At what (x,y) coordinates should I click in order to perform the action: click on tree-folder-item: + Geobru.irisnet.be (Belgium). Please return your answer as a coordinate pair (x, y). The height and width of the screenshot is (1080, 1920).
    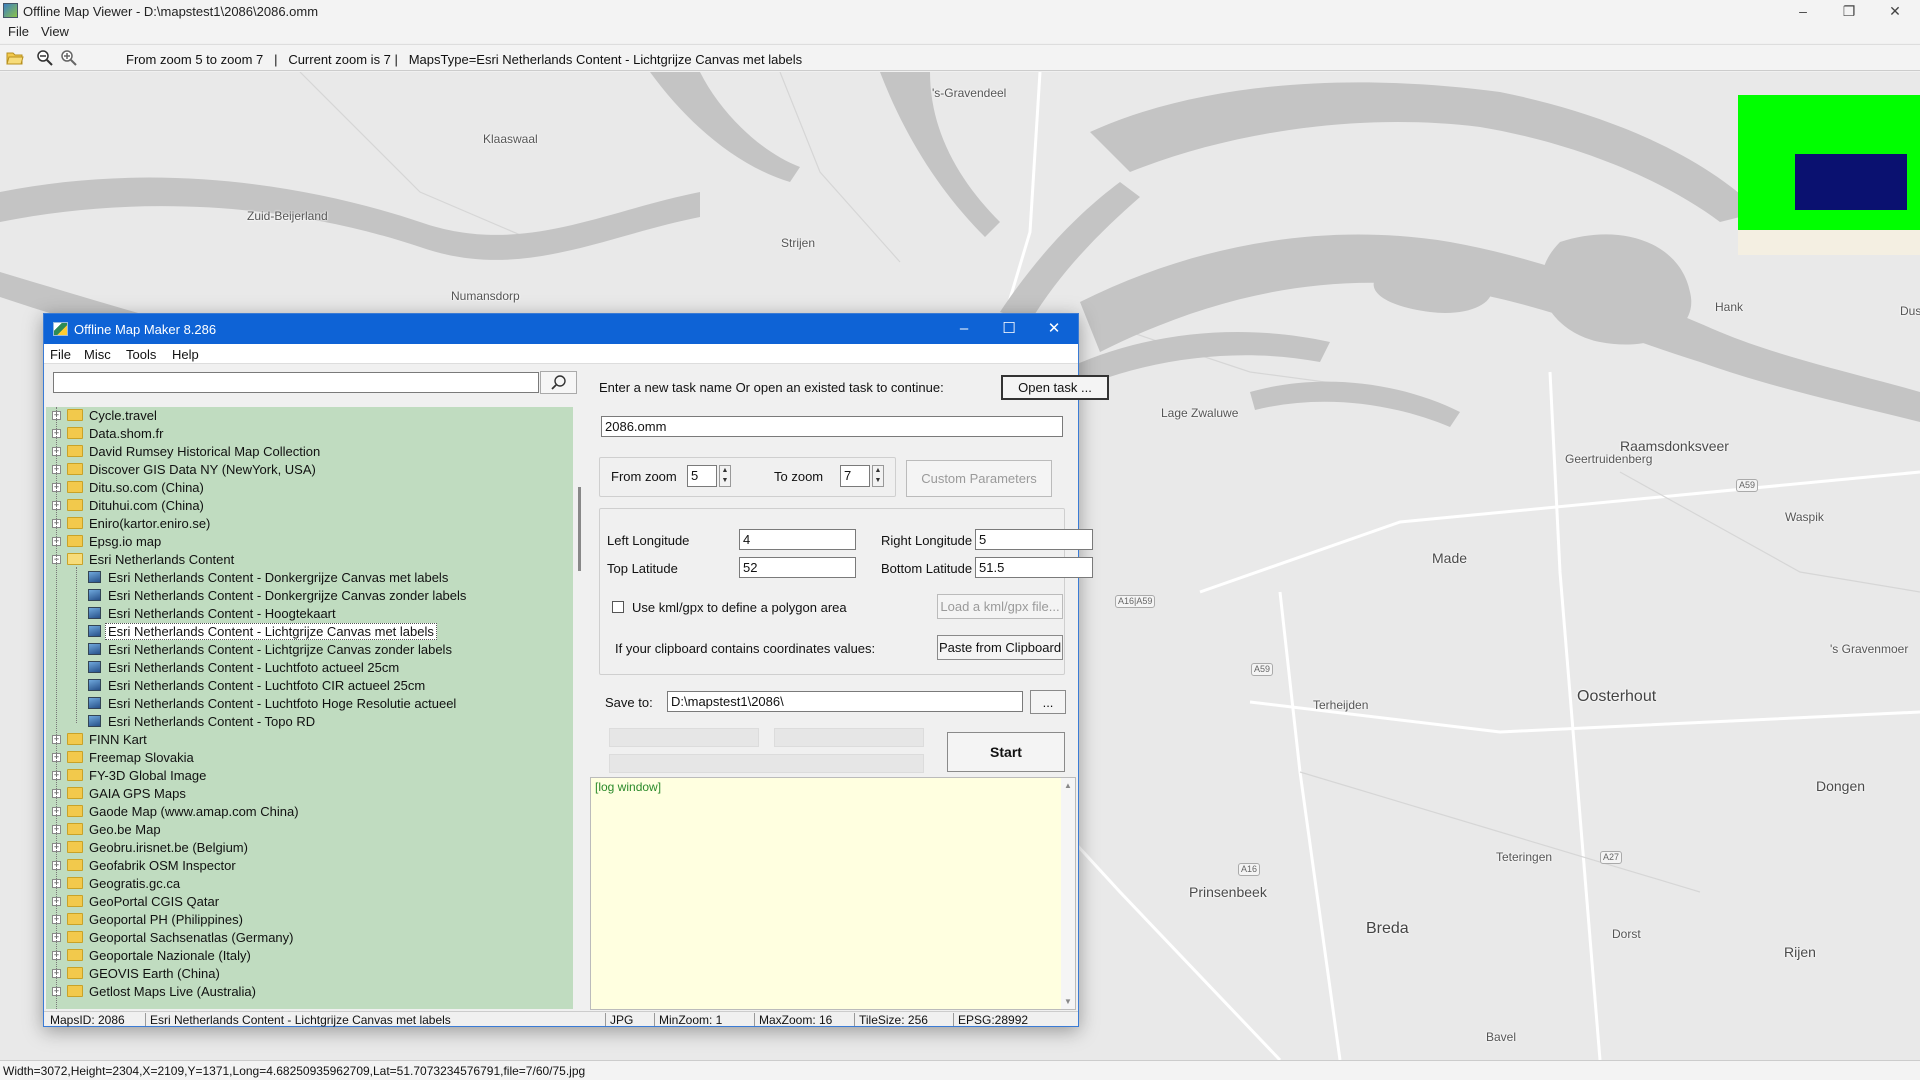
    Looking at the image, I should click on (309, 848).